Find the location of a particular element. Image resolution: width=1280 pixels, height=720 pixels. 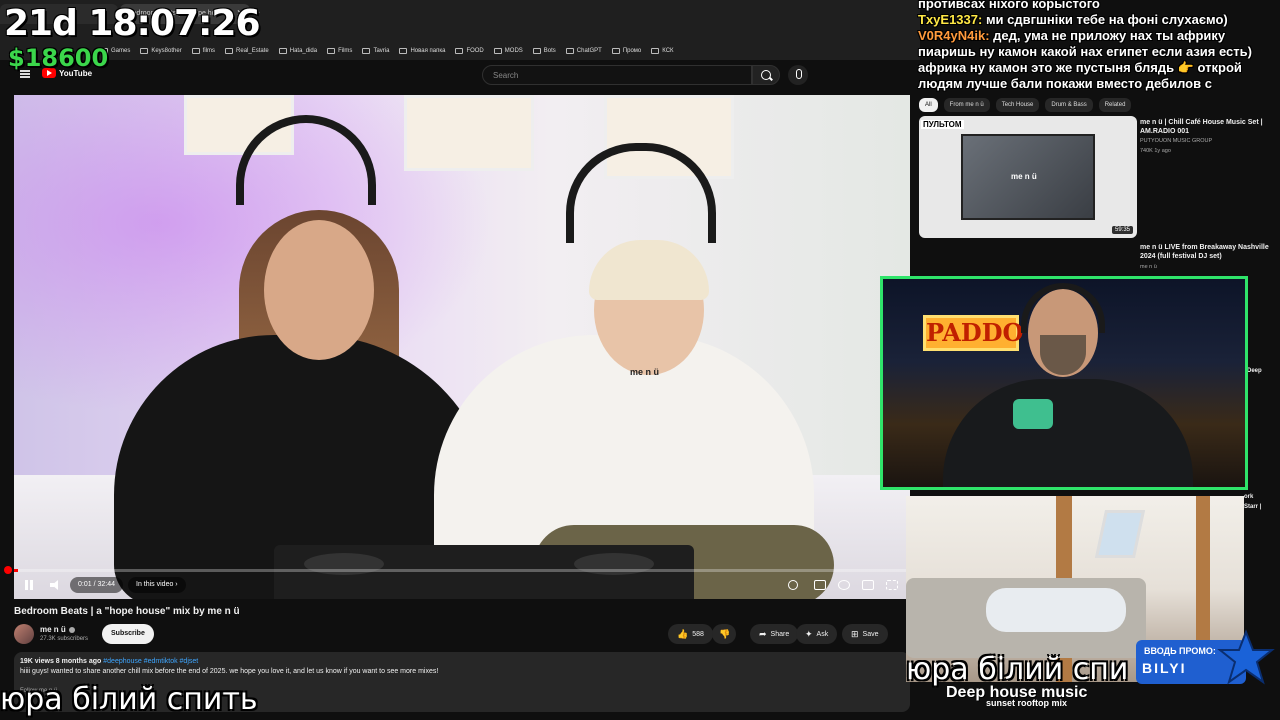

sparkle-icon: ✦ is located at coordinates (809, 633).